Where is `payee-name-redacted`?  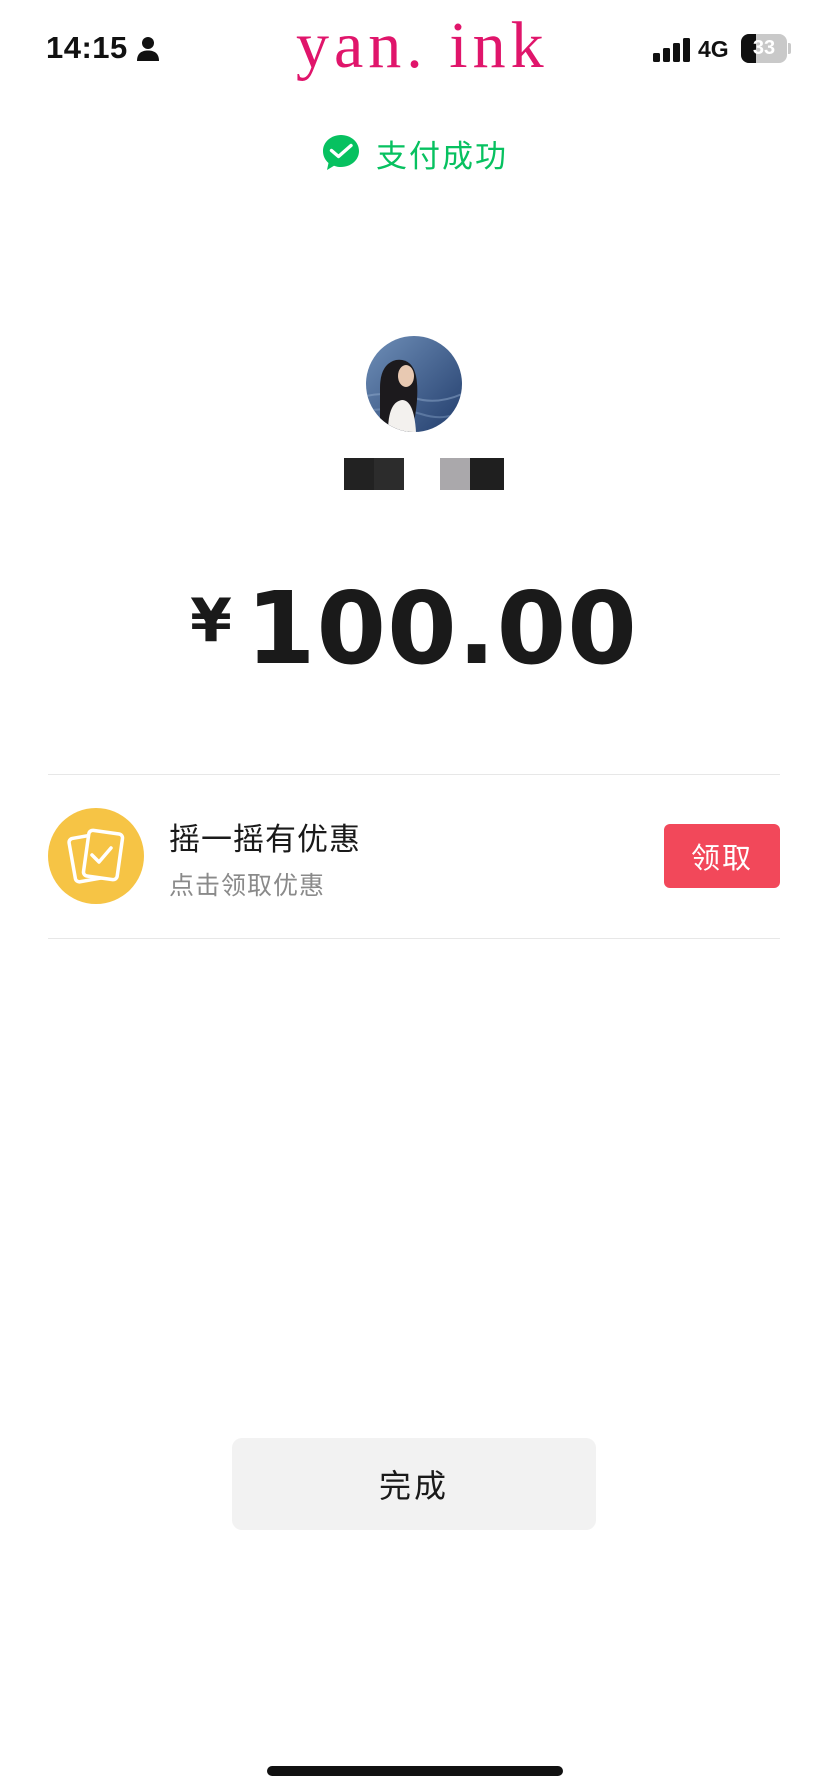
payee-name-redacted is located at coordinates (414, 475).